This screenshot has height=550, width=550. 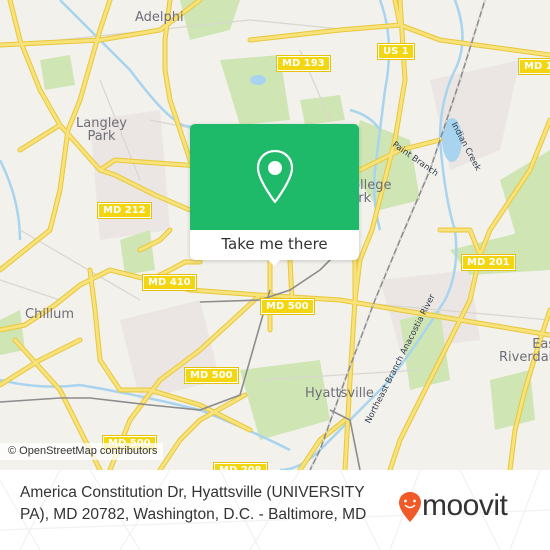 I want to click on route-shield-md208: MD 208, so click(x=240, y=466).